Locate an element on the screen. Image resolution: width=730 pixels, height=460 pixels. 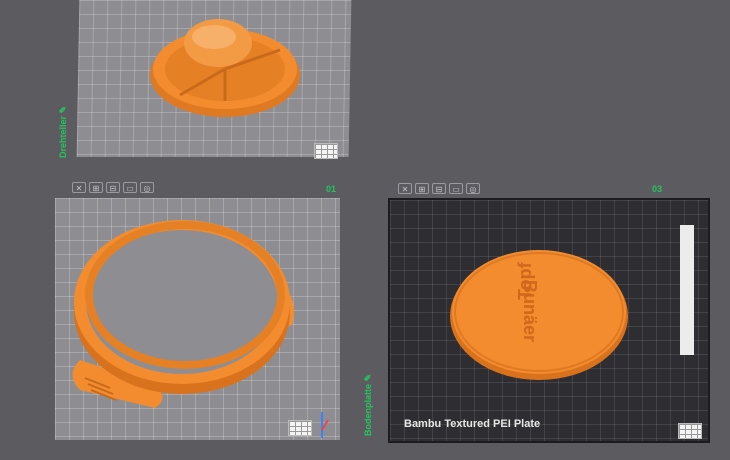
plate-side-scale is located at coordinates (687, 290).